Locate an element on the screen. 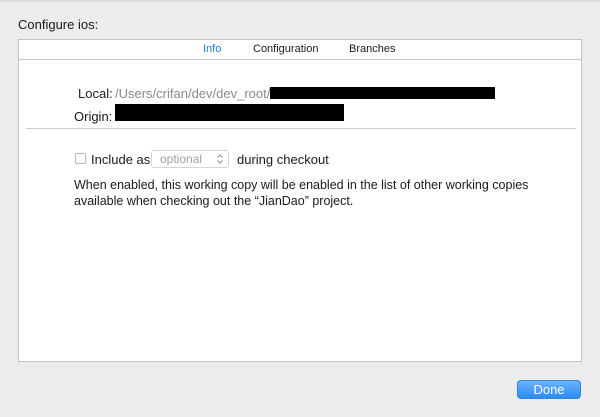 Image resolution: width=600 pixels, height=417 pixels. origin-url-redaction is located at coordinates (229, 112).